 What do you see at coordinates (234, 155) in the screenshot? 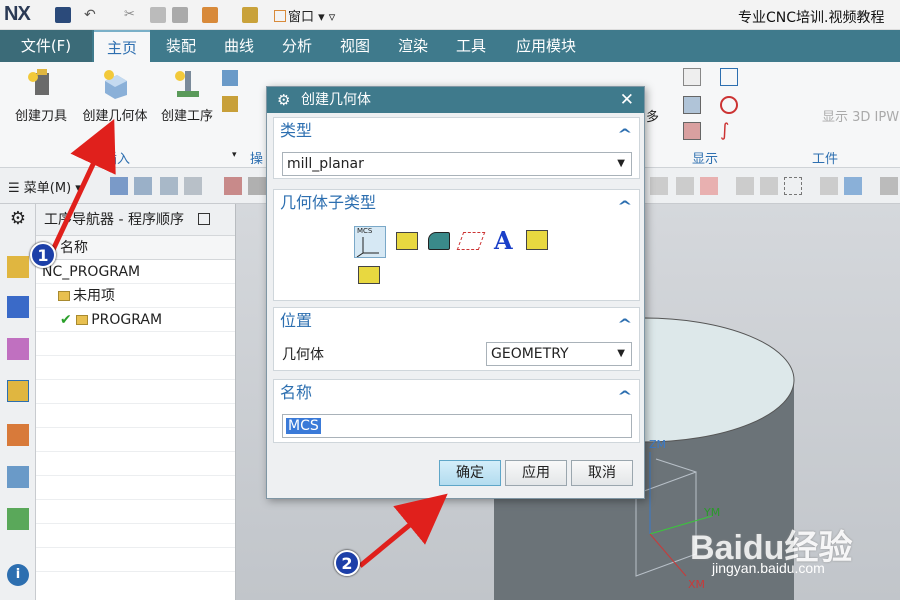
I see `group-expand-icon: ▾` at bounding box center [234, 155].